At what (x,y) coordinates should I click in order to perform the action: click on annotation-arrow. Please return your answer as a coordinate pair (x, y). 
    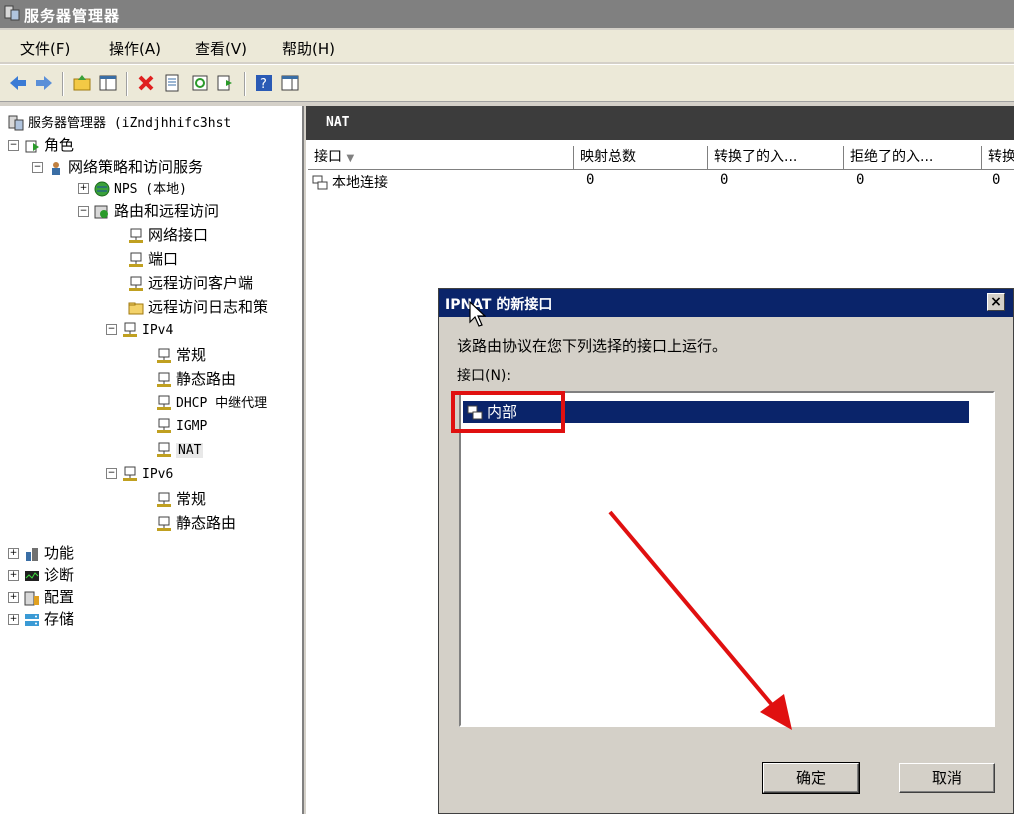
    Looking at the image, I should click on (700, 620).